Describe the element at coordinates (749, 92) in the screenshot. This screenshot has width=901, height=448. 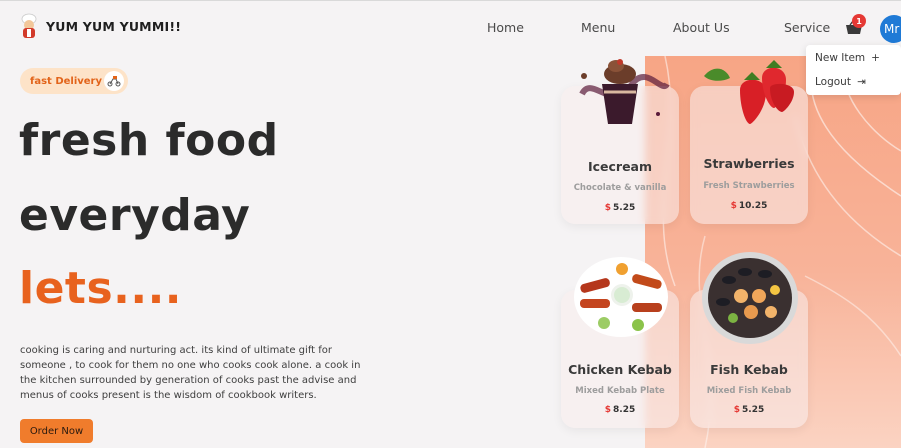
I see `strawberries-image` at that location.